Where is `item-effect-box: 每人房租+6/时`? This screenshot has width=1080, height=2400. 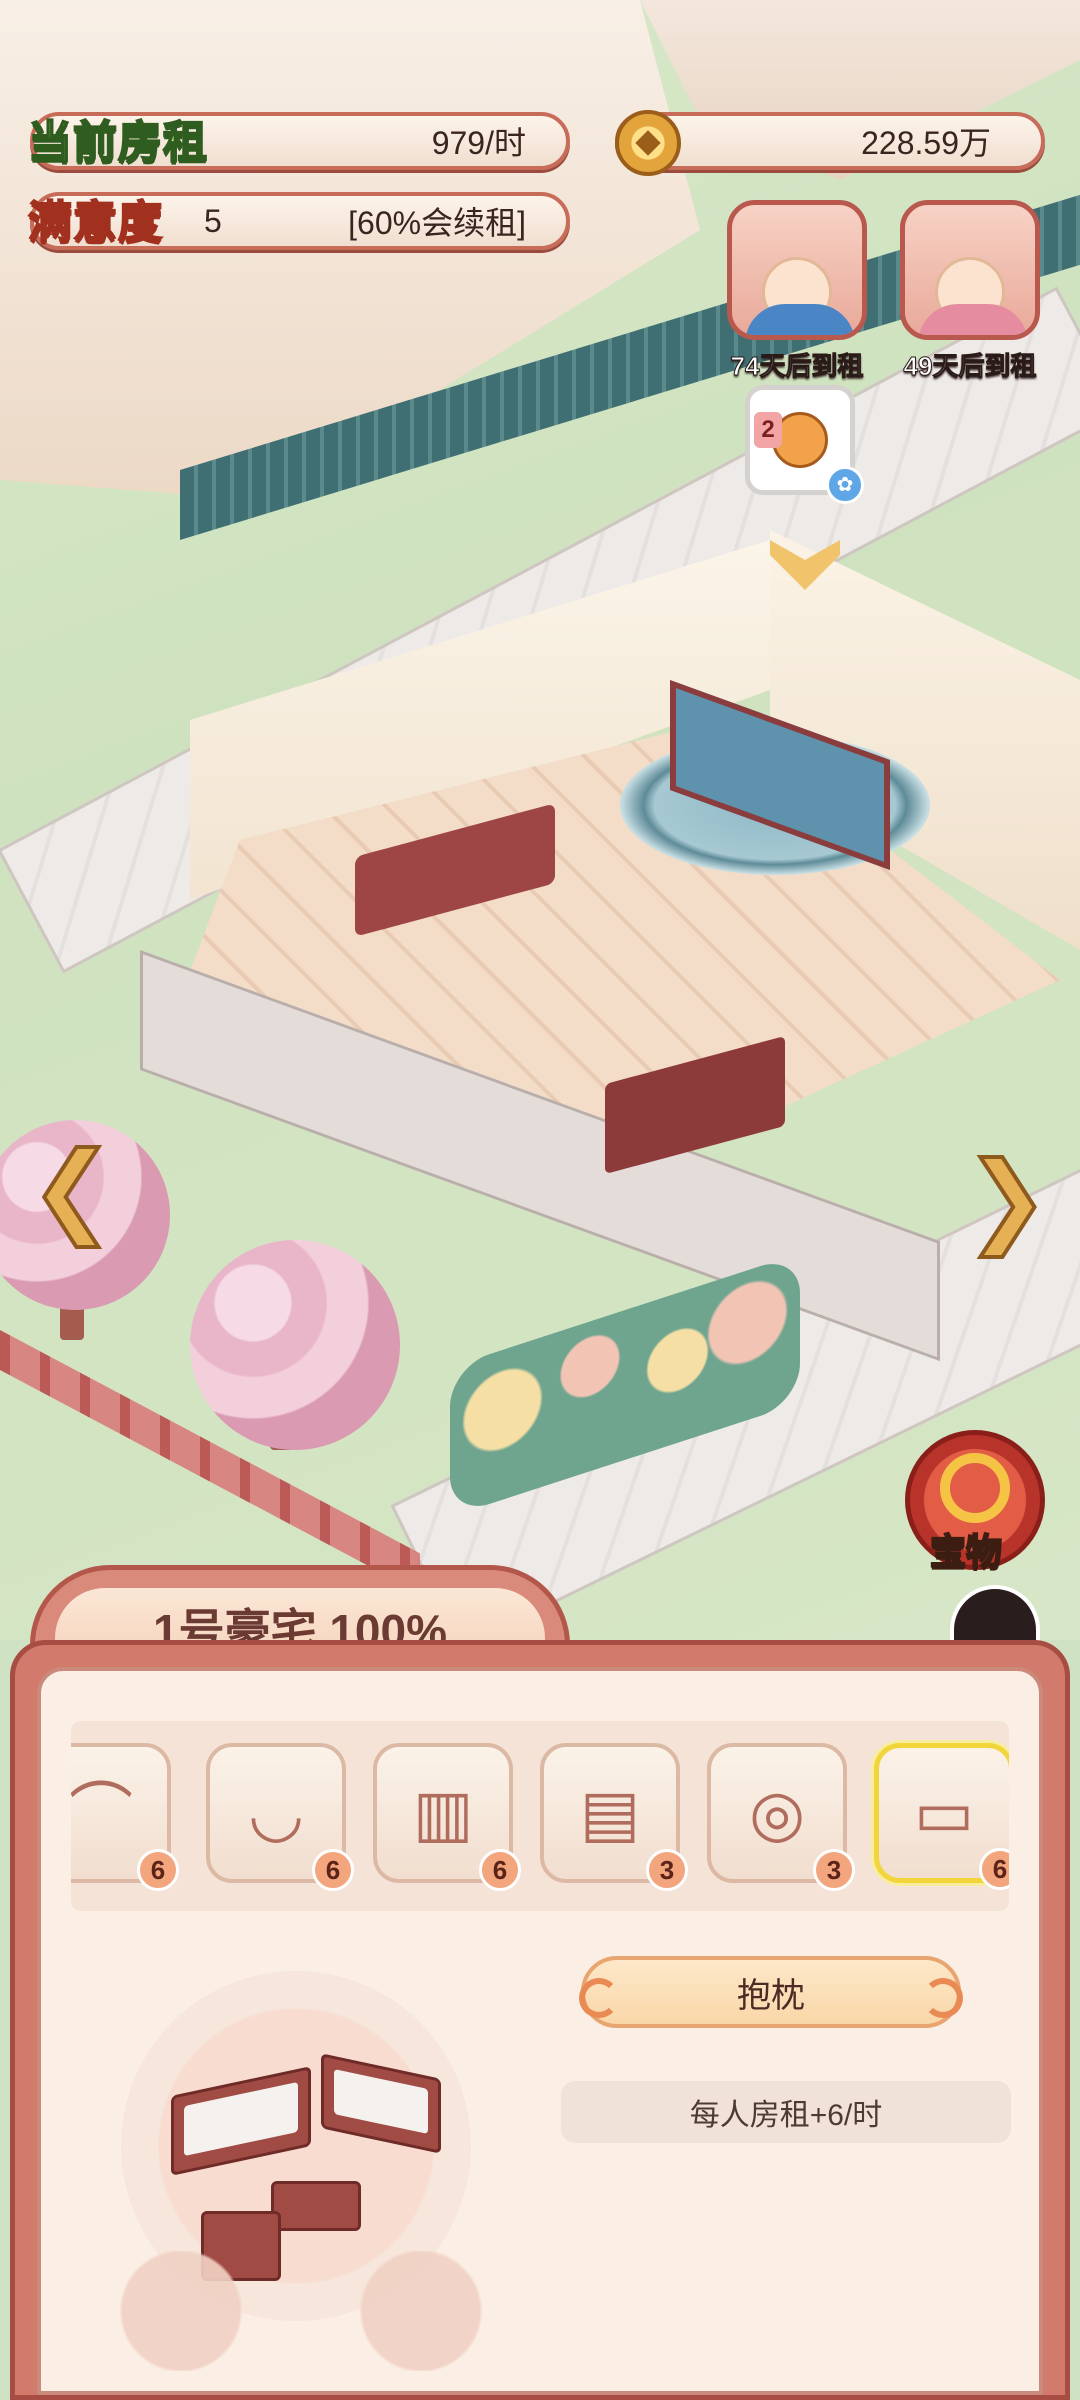 item-effect-box: 每人房租+6/时 is located at coordinates (786, 2112).